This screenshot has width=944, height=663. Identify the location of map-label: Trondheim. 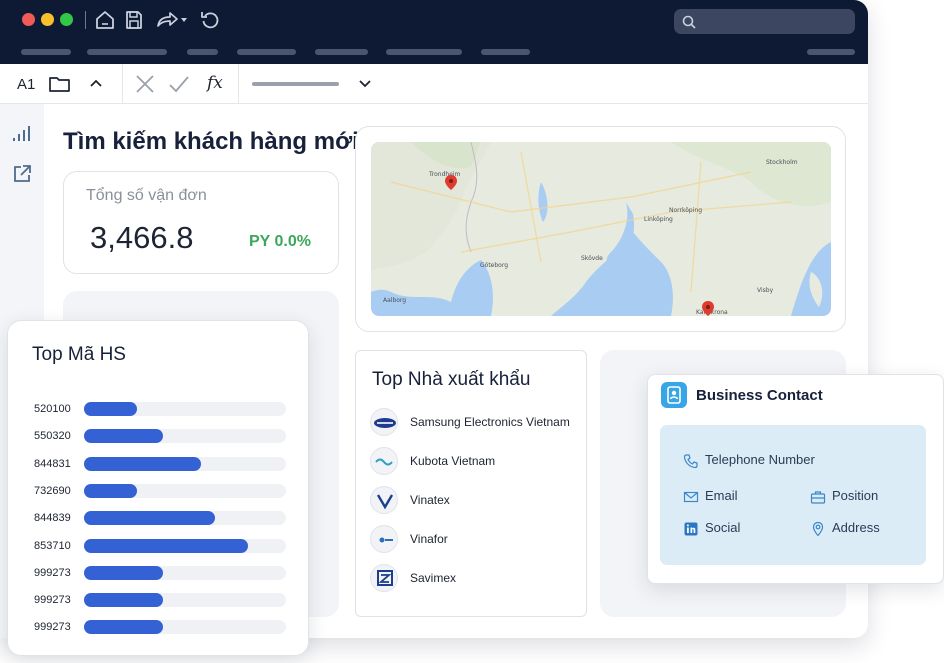
(444, 174).